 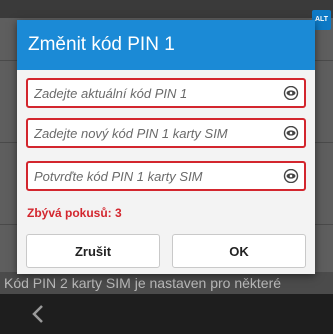 I want to click on new-pin-input, so click(x=151, y=133).